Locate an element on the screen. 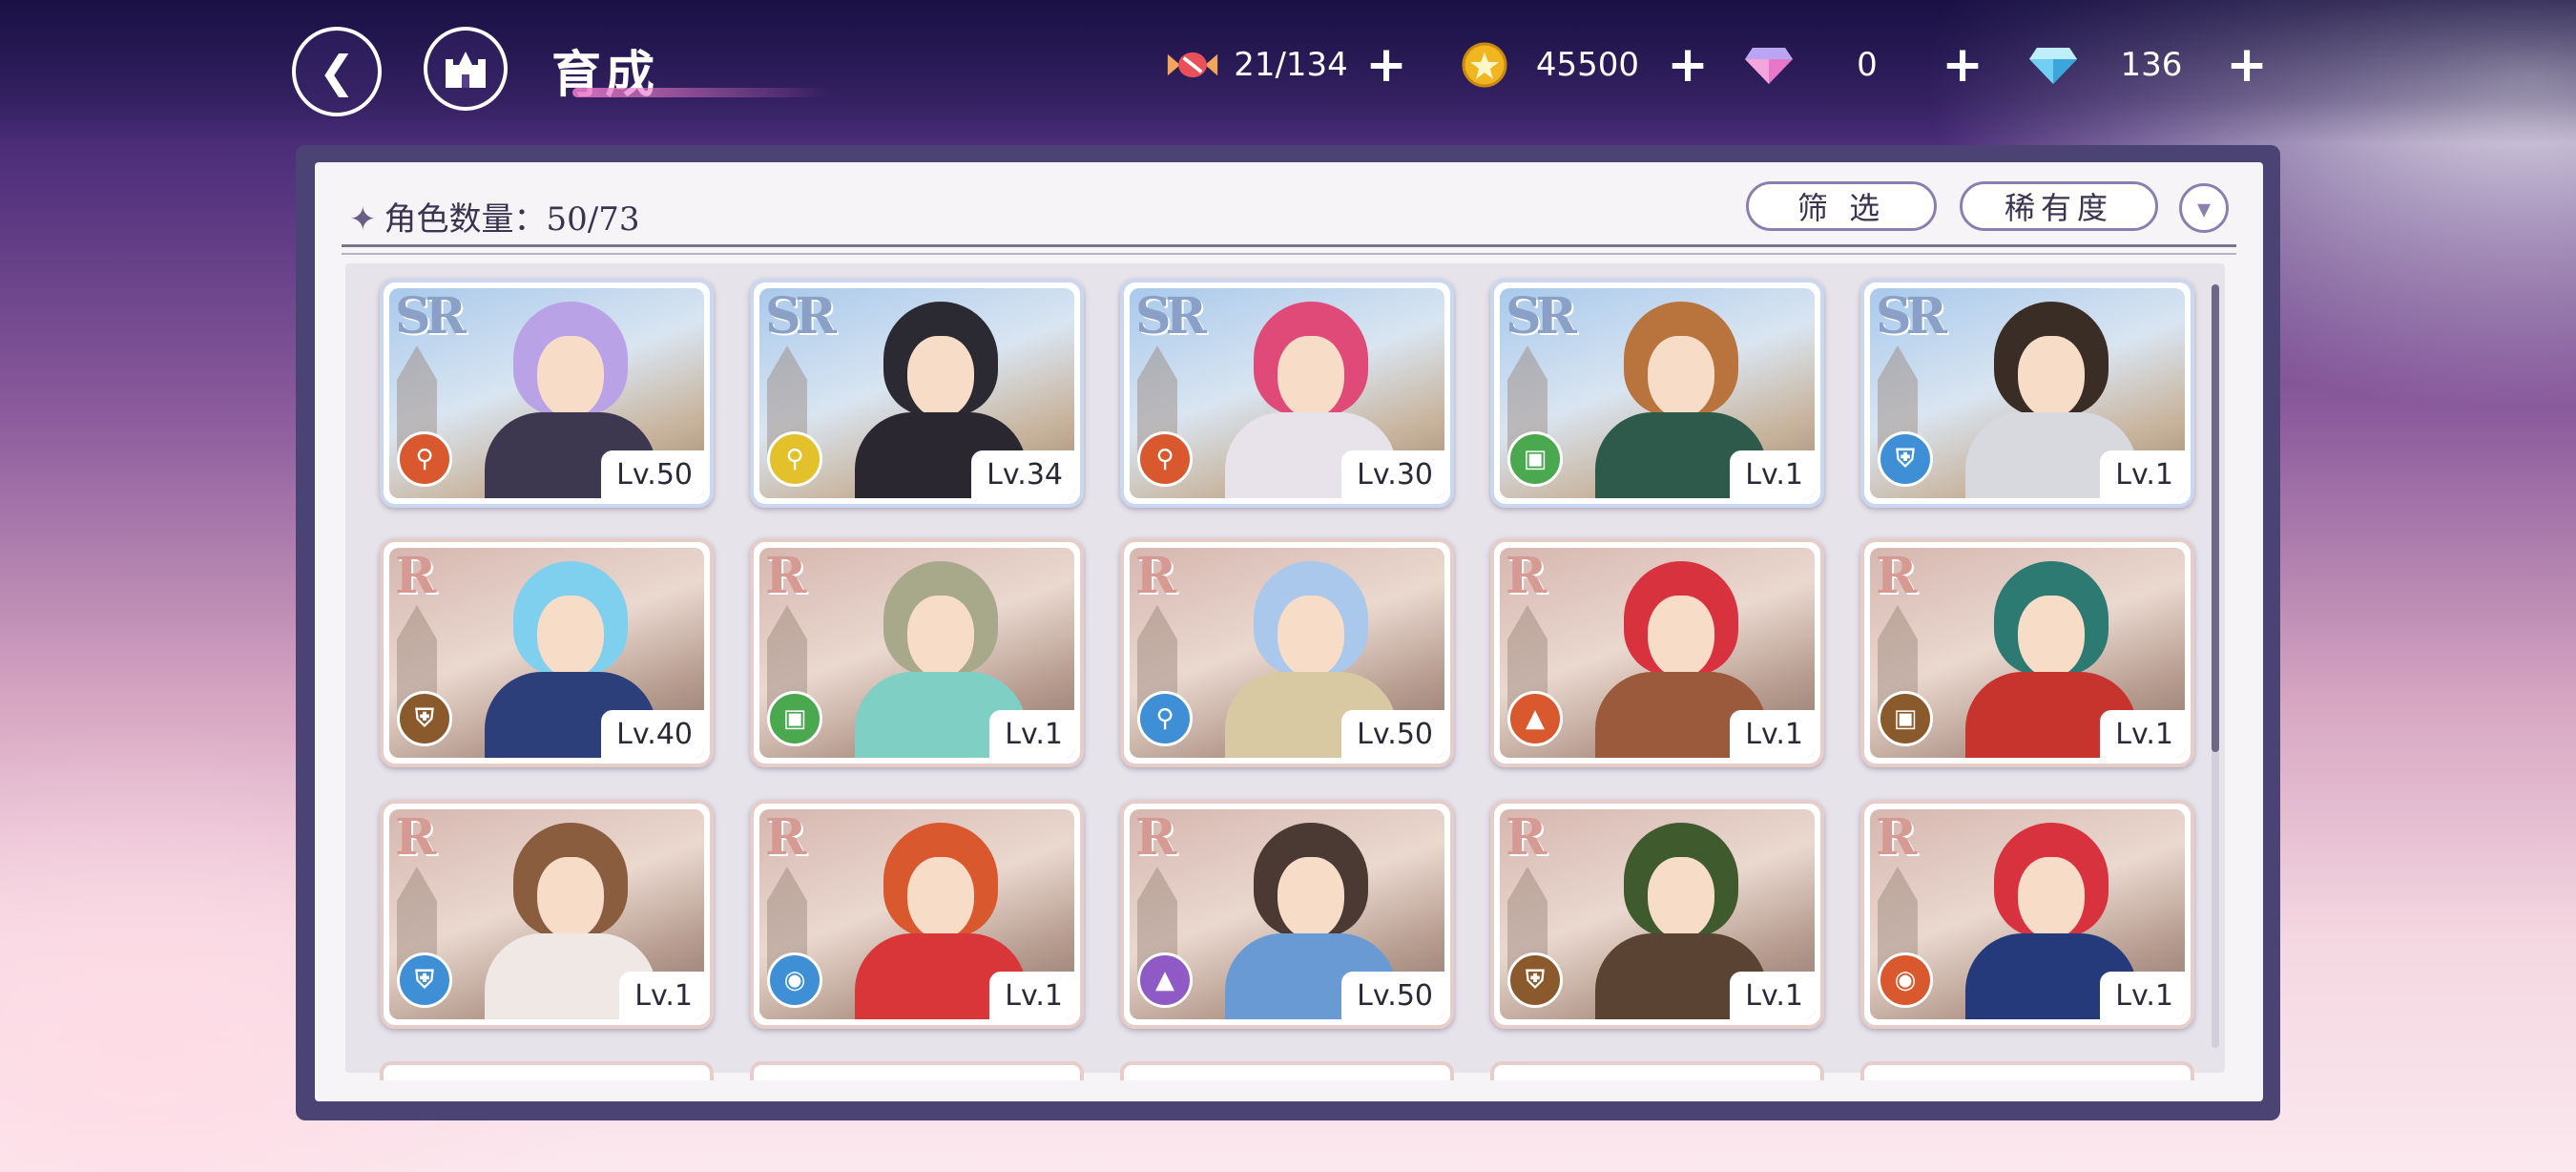 This screenshot has width=2576, height=1172. character-portrait: SR ▣ Lv.1 is located at coordinates (1657, 393).